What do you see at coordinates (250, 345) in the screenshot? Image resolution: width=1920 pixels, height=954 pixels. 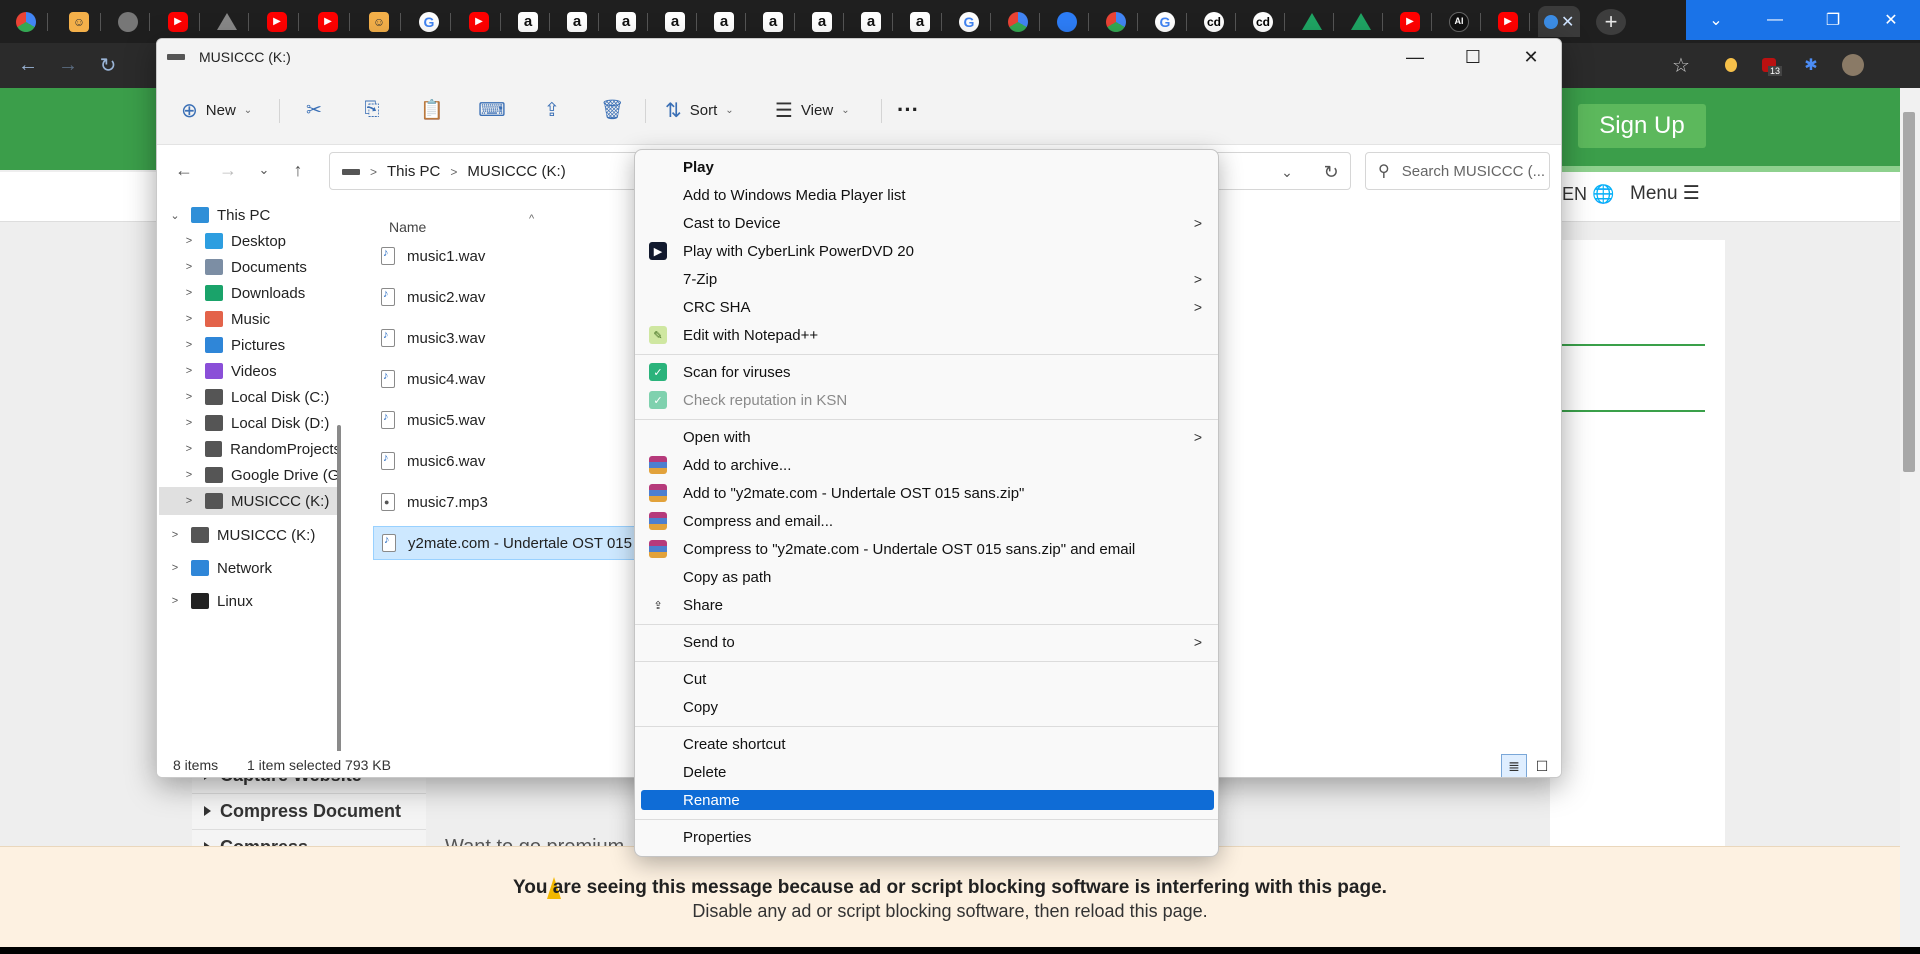 I see `tree-item: > Pictures` at bounding box center [250, 345].